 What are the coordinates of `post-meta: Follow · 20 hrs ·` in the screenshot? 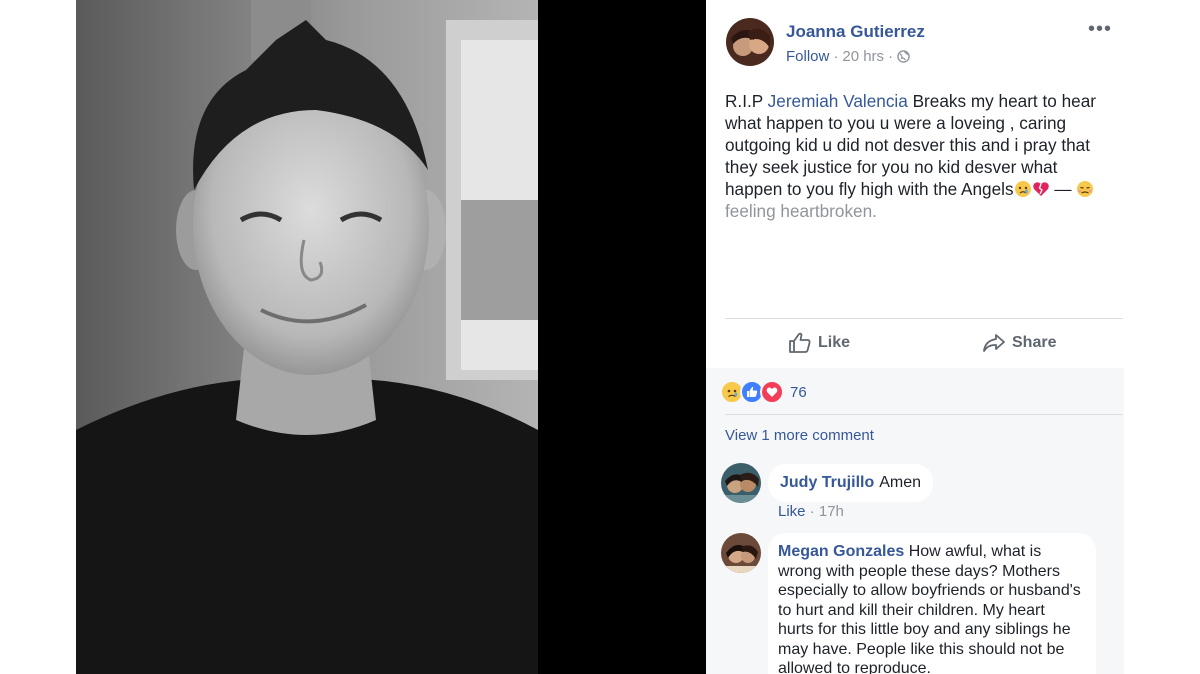 It's located at (848, 56).